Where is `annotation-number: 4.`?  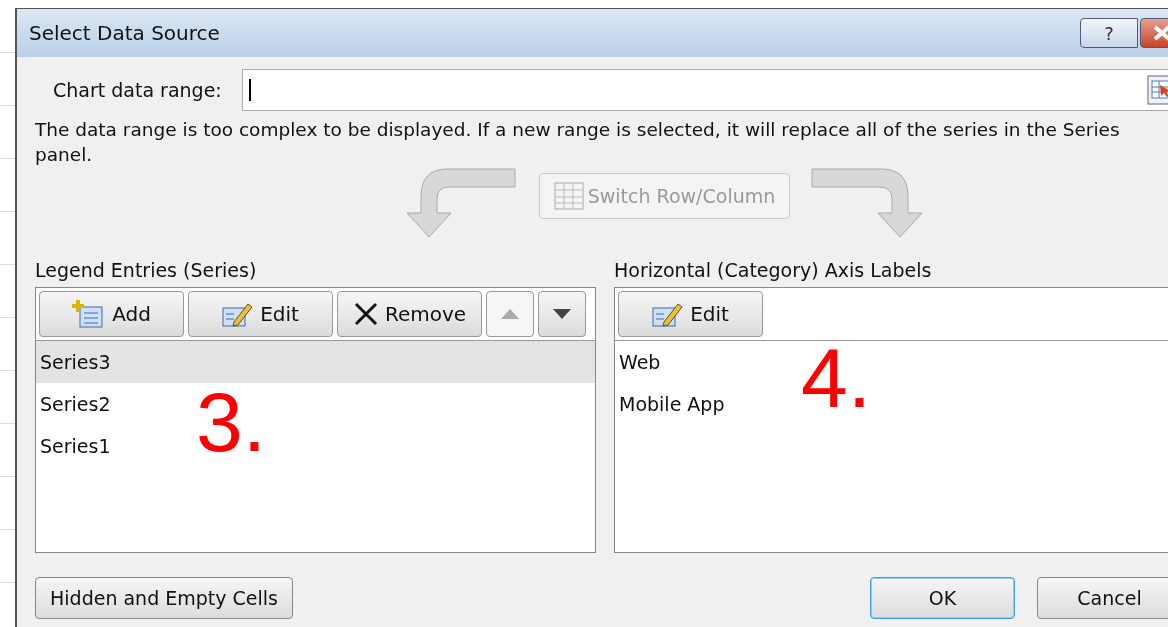
annotation-number: 4. is located at coordinates (836, 378).